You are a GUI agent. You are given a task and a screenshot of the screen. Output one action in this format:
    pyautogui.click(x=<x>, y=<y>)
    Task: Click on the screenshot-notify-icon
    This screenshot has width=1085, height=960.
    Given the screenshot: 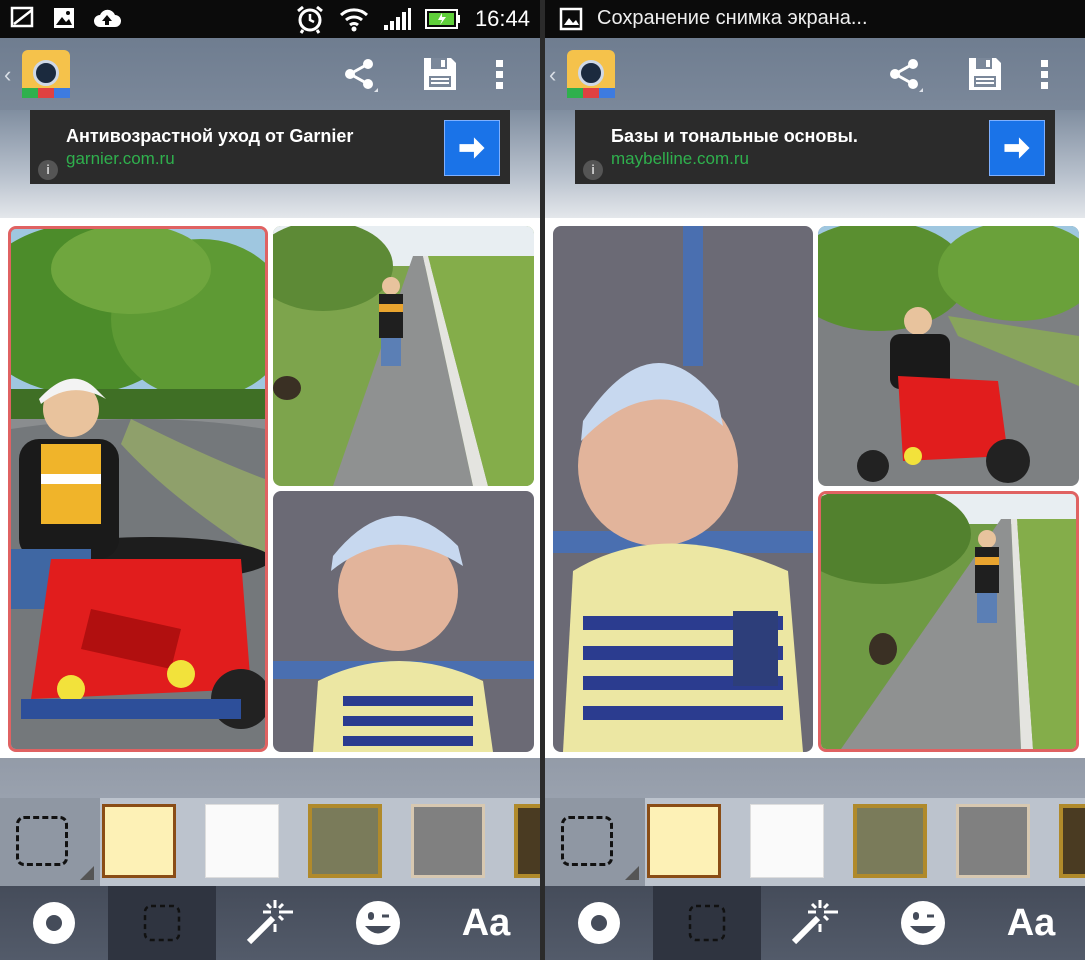 What is the action you would take?
    pyautogui.click(x=22, y=17)
    